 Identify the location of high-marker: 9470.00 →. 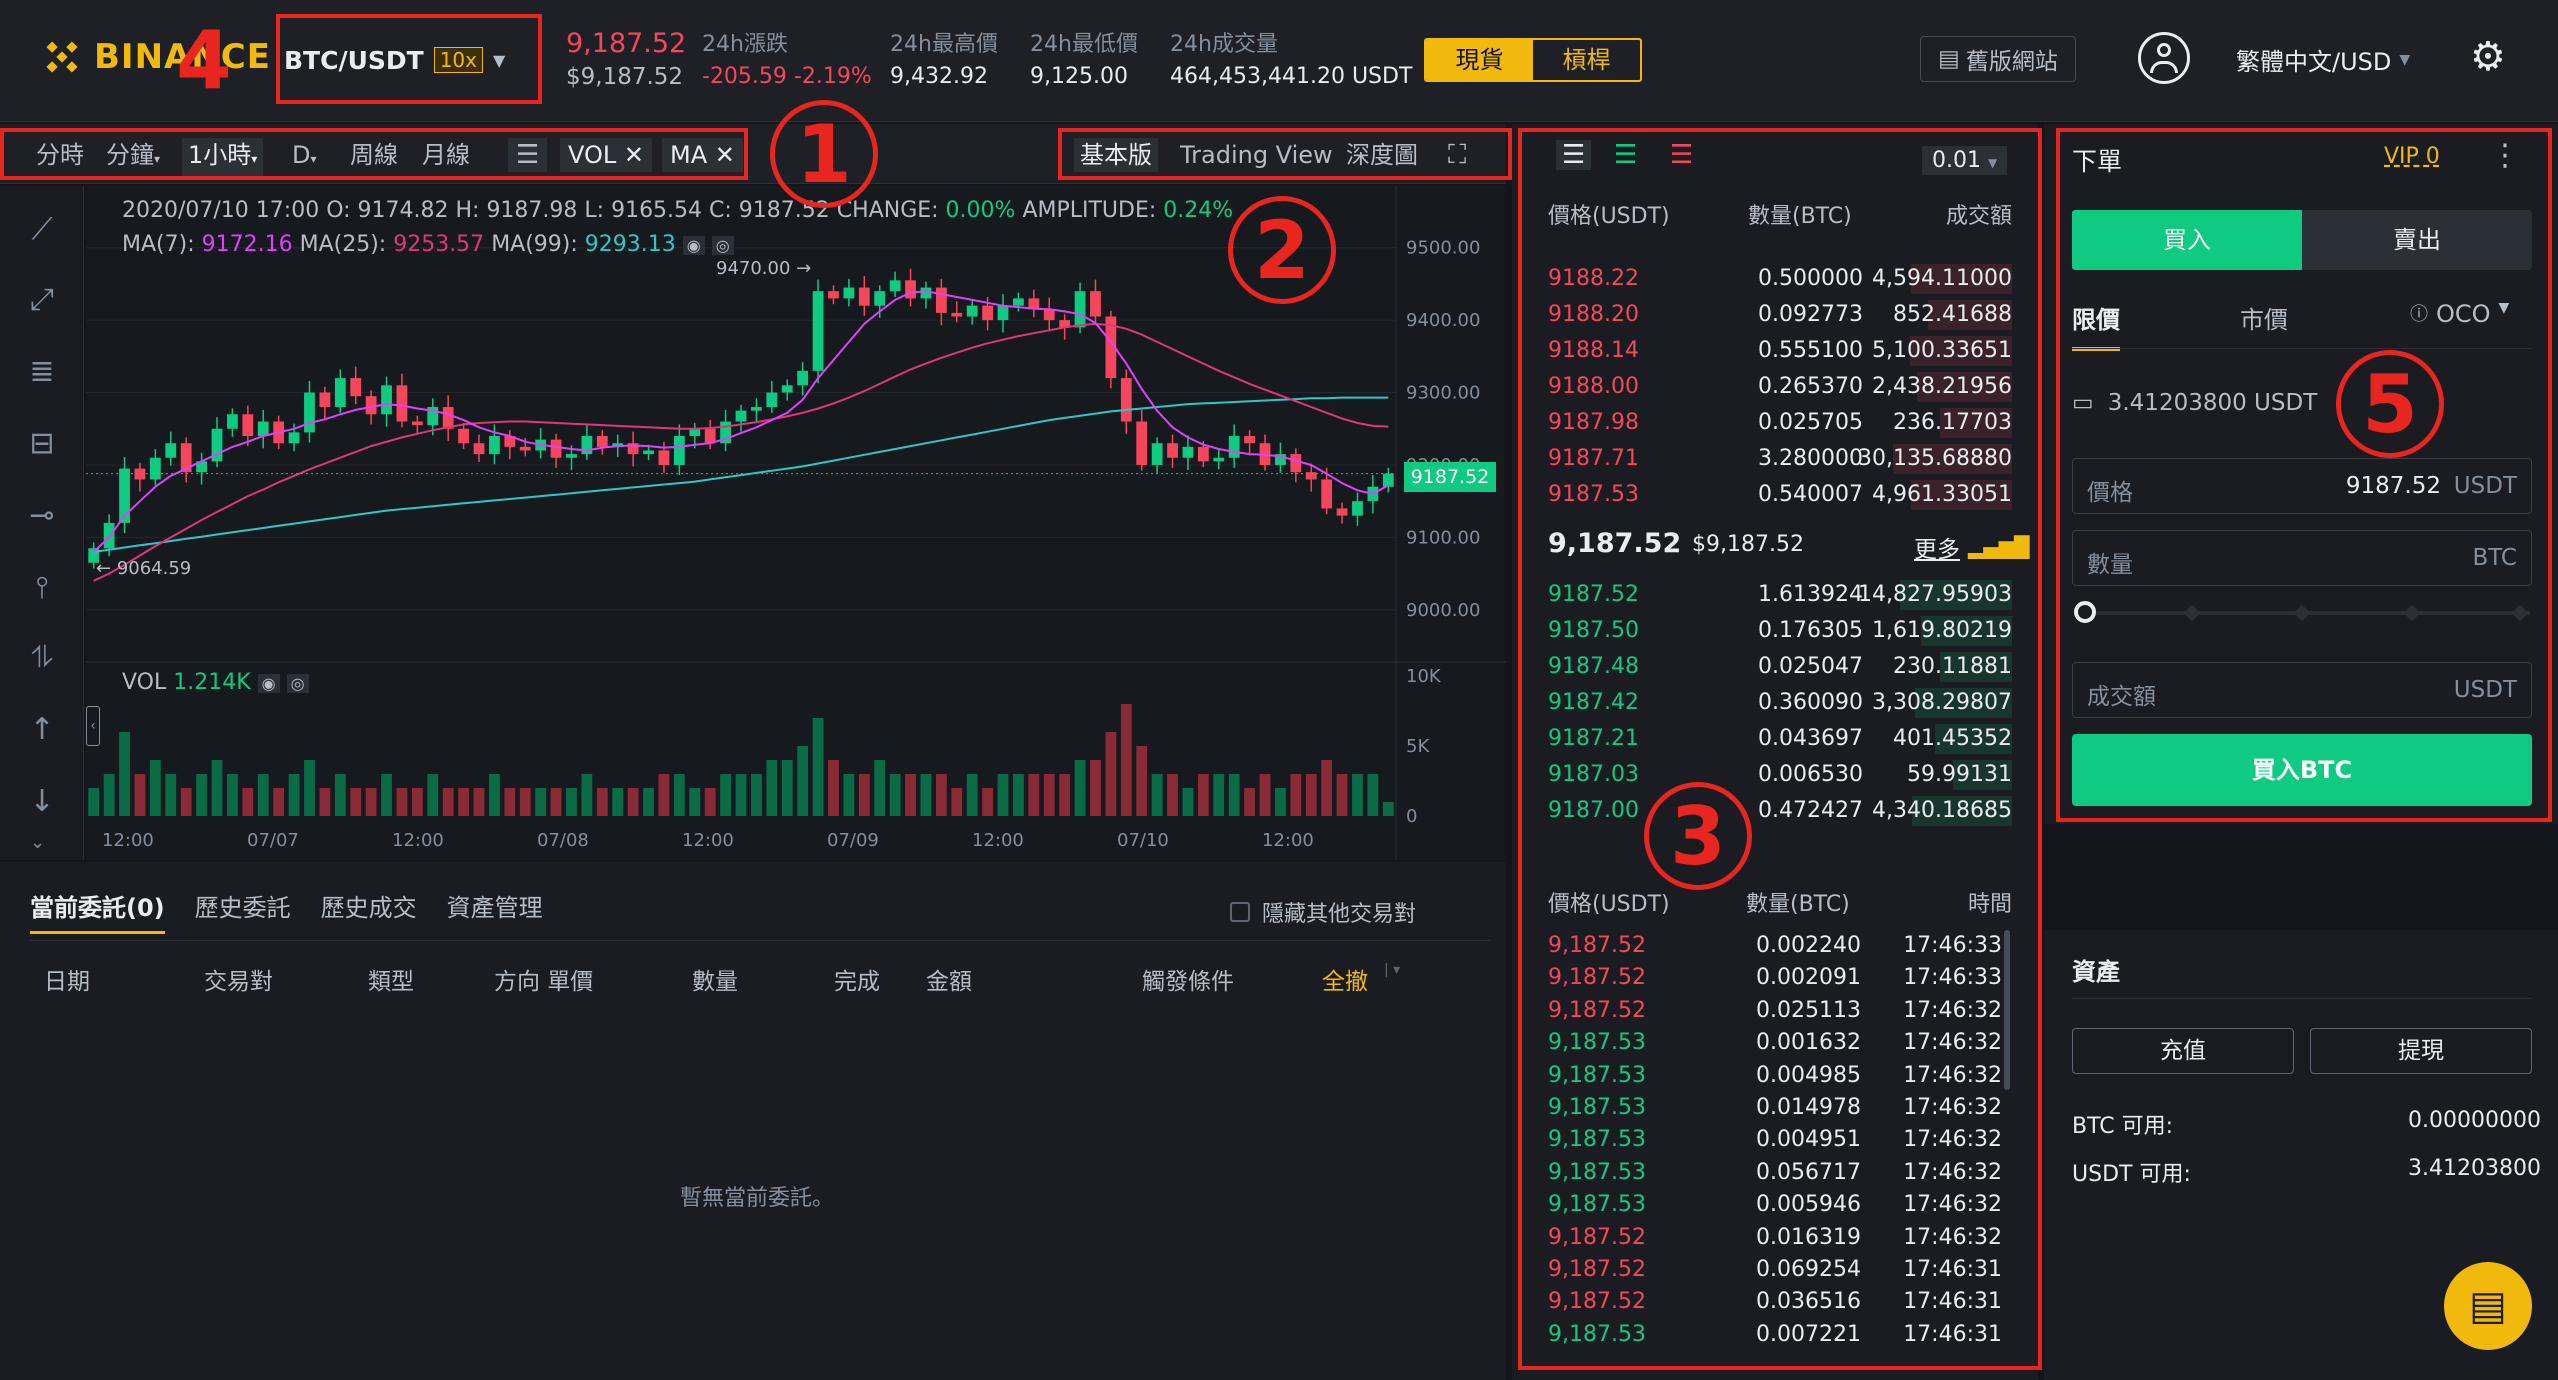
(764, 268).